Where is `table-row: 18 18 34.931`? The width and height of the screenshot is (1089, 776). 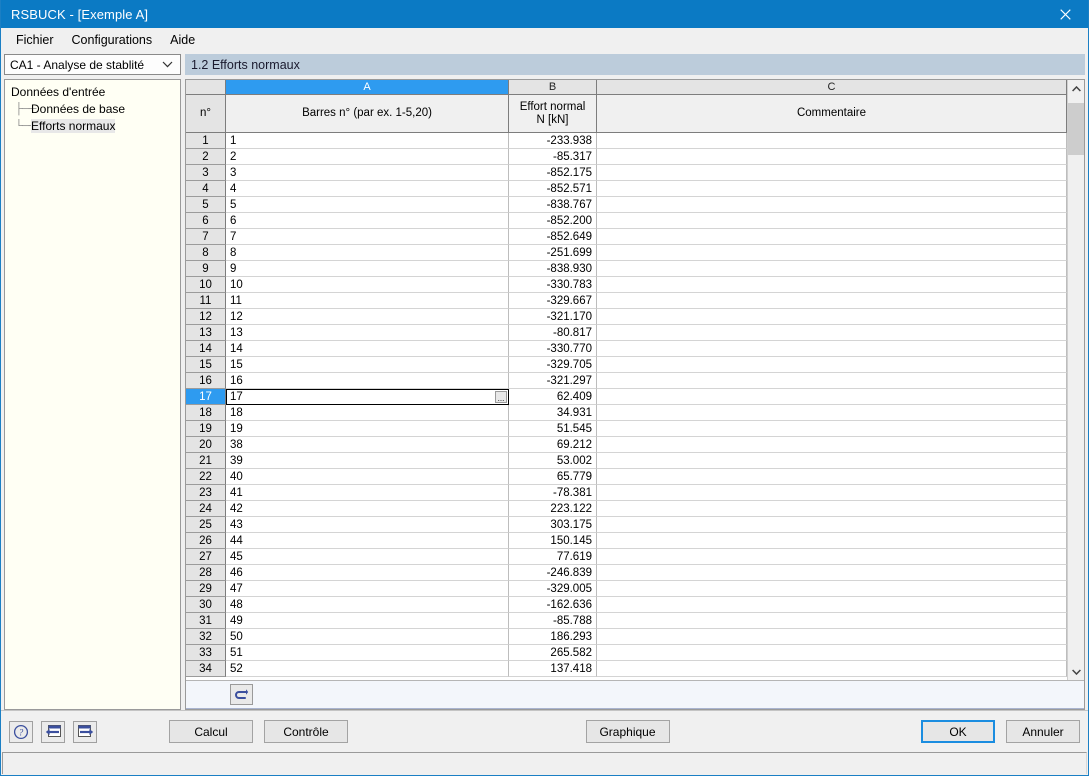 table-row: 18 18 34.931 is located at coordinates (626, 413).